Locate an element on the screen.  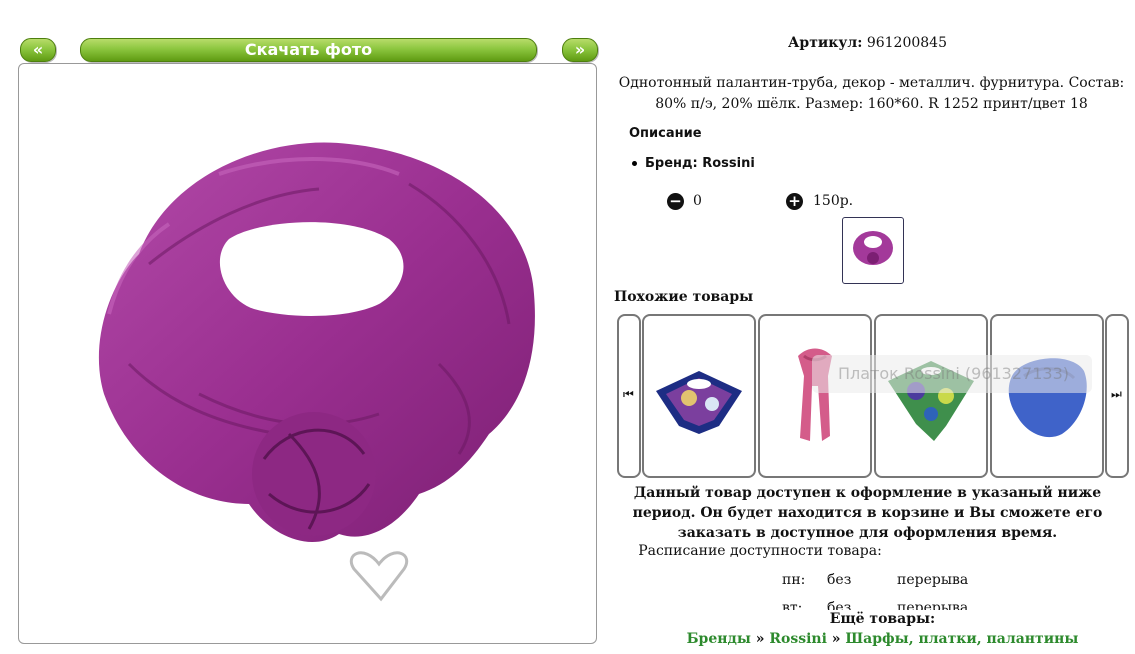
price-value: 150р. is located at coordinates (833, 201).